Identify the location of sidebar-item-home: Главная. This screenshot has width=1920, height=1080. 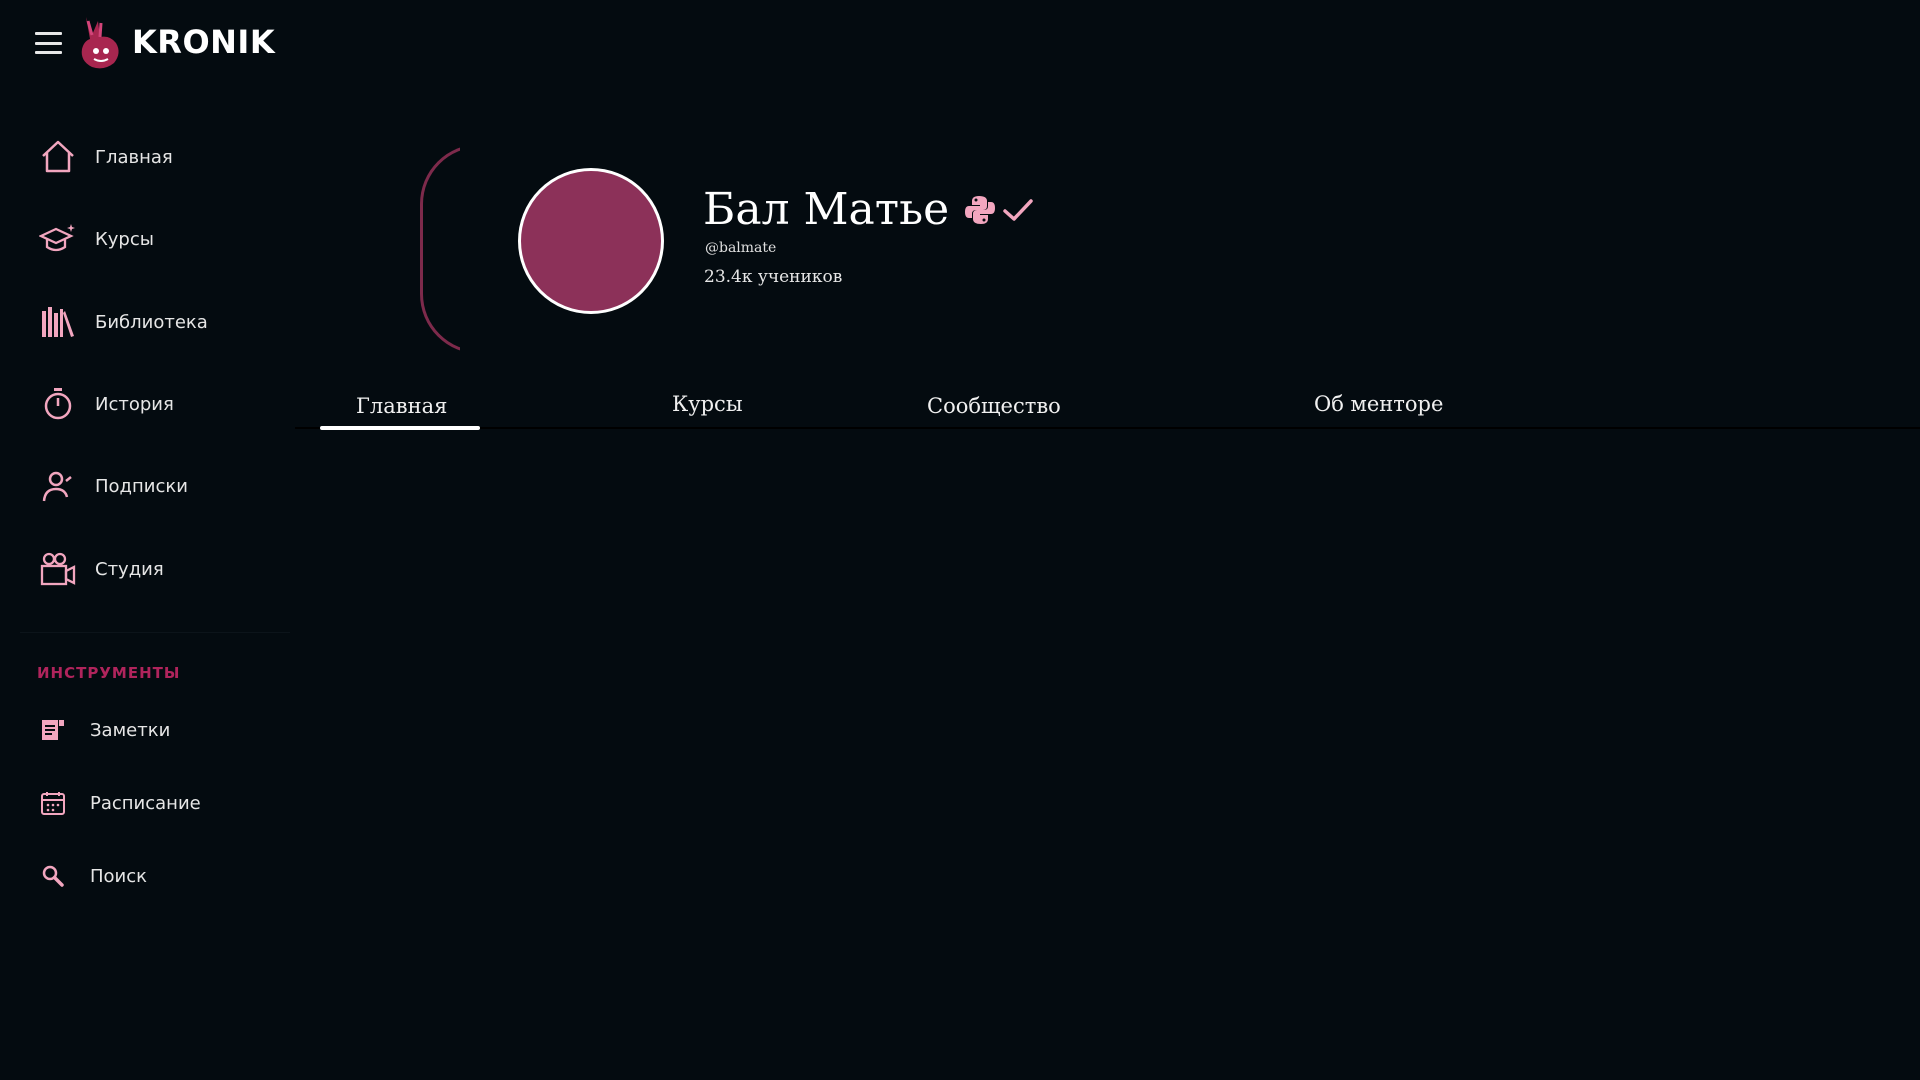
(105, 157).